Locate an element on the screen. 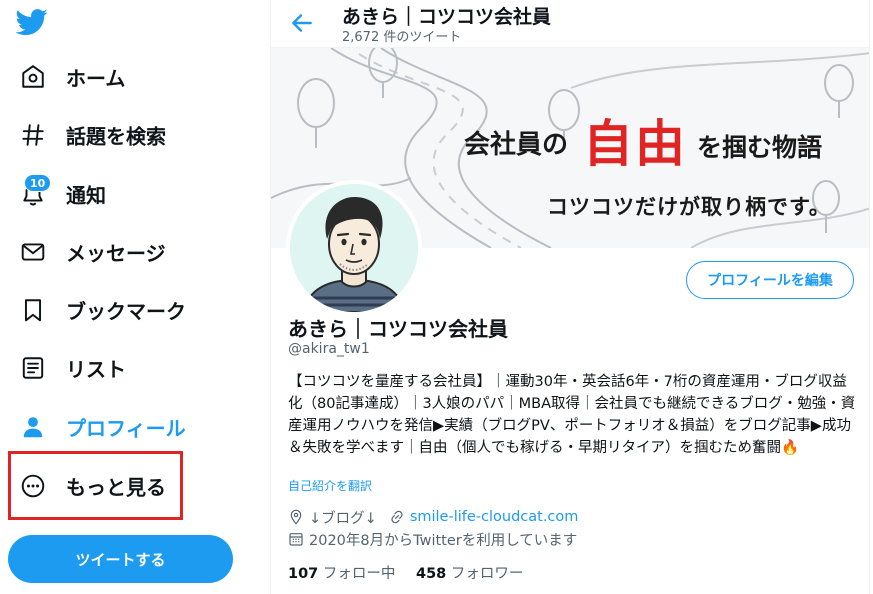 The width and height of the screenshot is (873, 594). nav-bookmarks-label: ブックマーク is located at coordinates (126, 311).